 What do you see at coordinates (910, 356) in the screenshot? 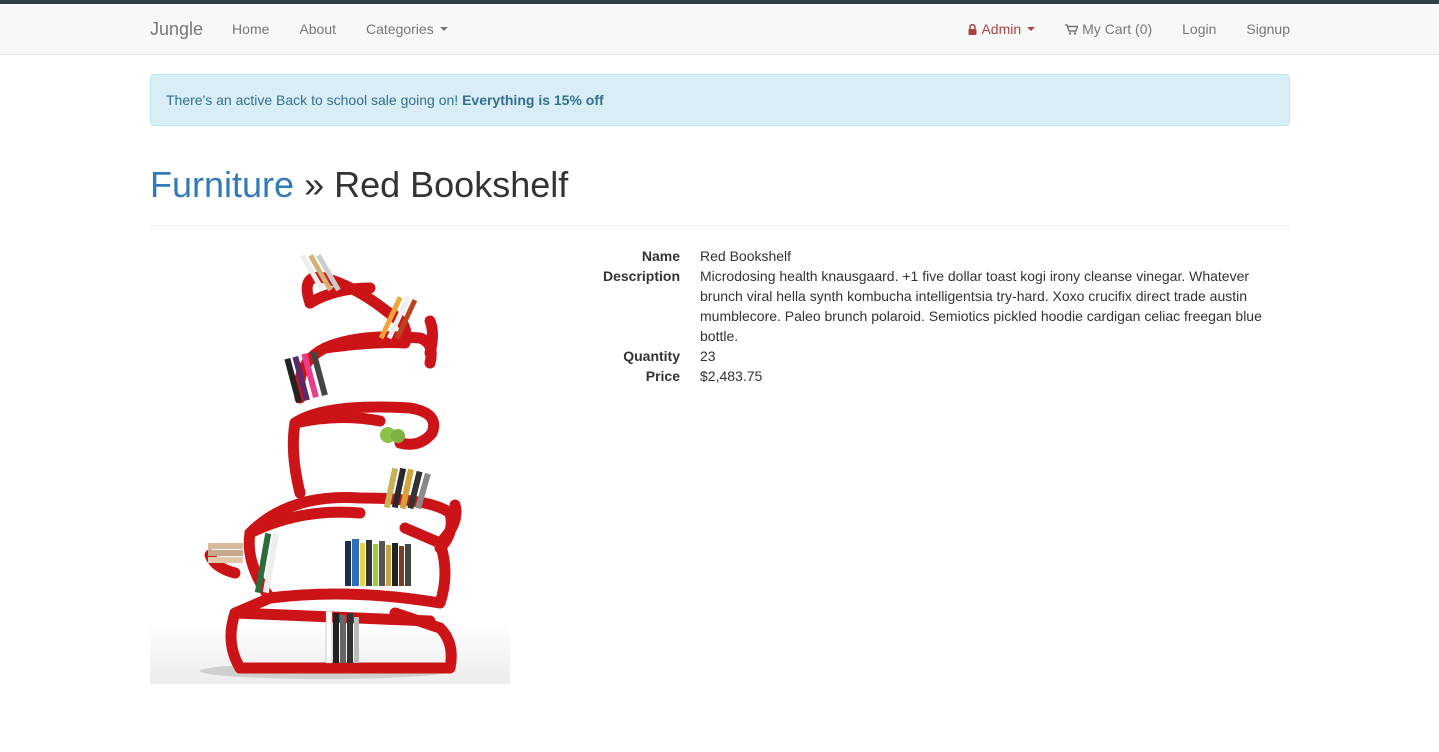
I see `detail-row-quantity: Quantity 23` at bounding box center [910, 356].